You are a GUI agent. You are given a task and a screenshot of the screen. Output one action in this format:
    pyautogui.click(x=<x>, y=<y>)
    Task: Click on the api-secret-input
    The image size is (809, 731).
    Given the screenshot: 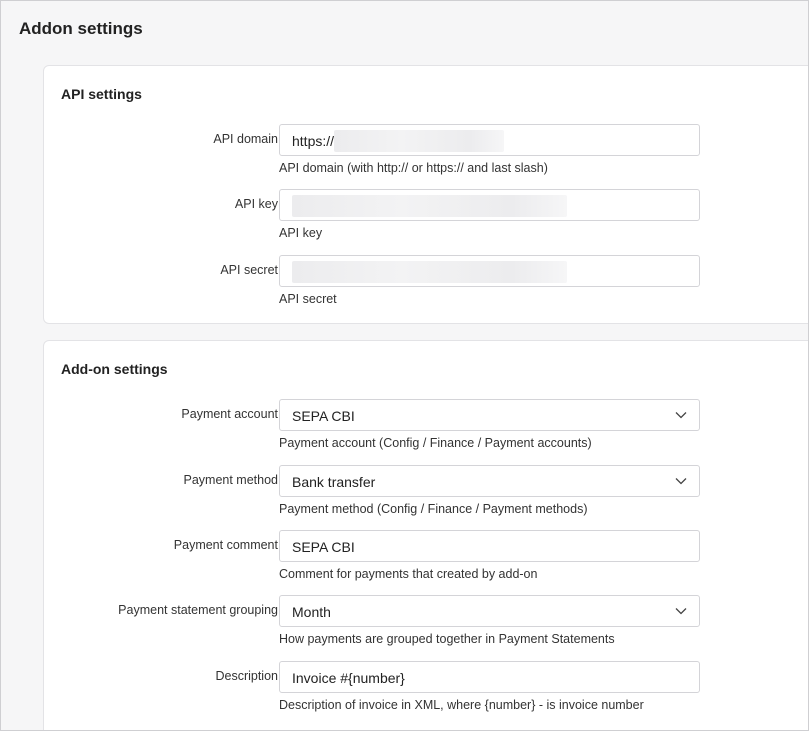 What is the action you would take?
    pyautogui.click(x=489, y=271)
    